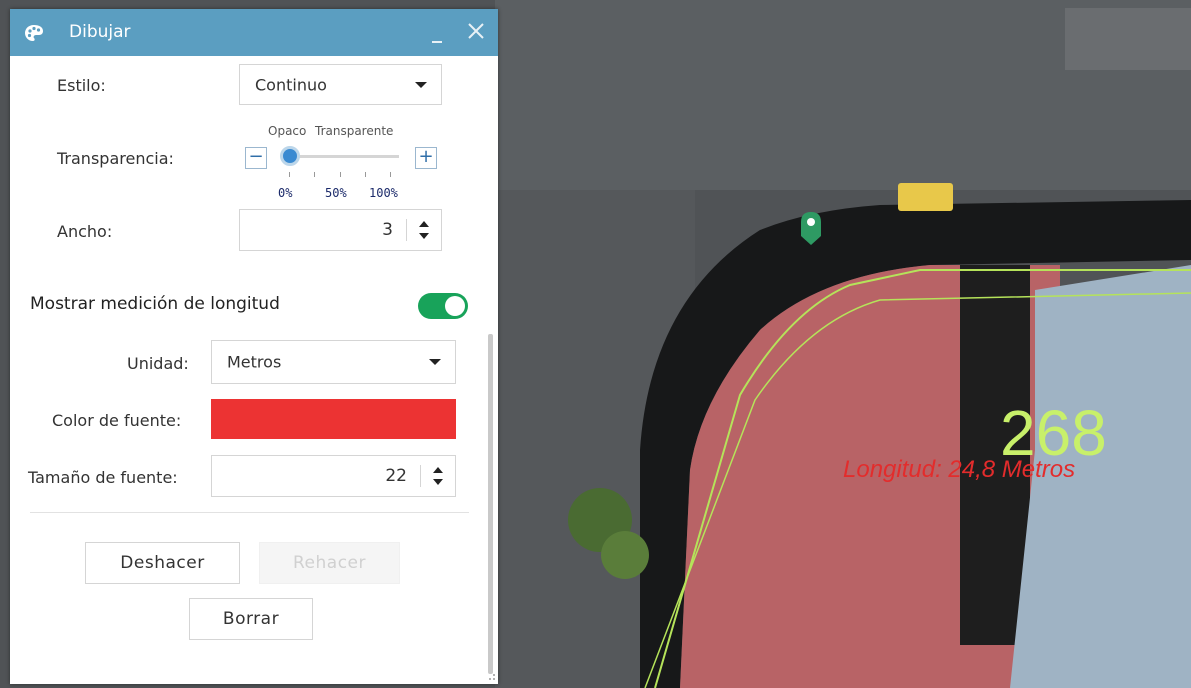  Describe the element at coordinates (333, 419) in the screenshot. I see `font-color-swatch` at that location.